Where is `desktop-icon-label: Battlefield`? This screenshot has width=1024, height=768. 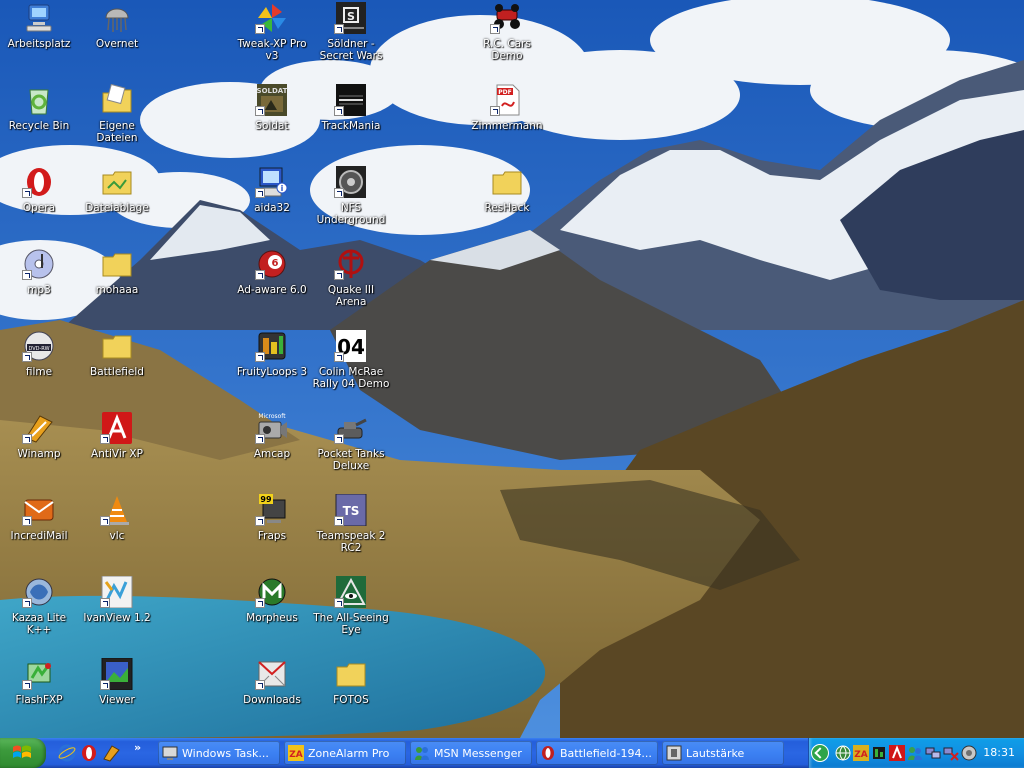 desktop-icon-label: Battlefield is located at coordinates (117, 372).